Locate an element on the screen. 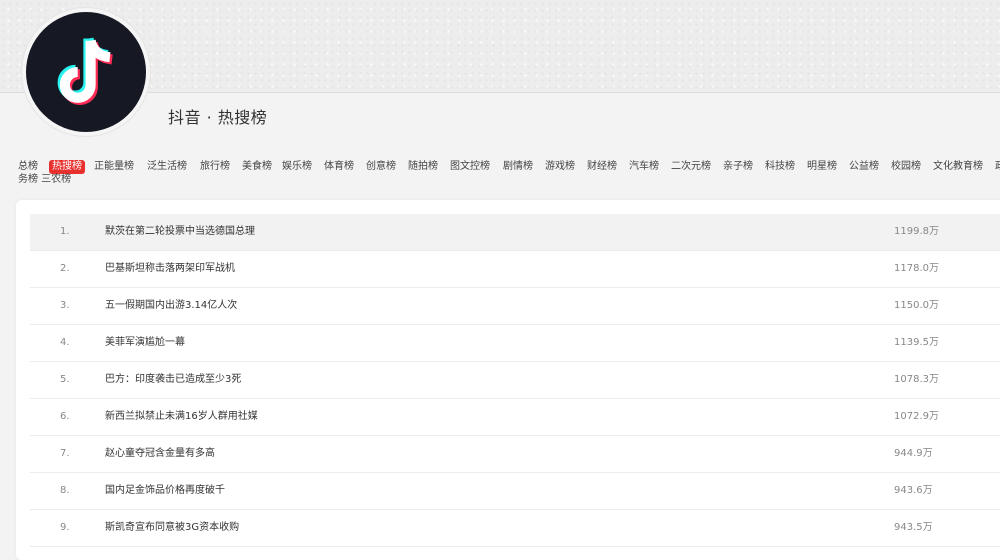  topic-title: 美菲军演尴尬一幕 is located at coordinates (145, 343).